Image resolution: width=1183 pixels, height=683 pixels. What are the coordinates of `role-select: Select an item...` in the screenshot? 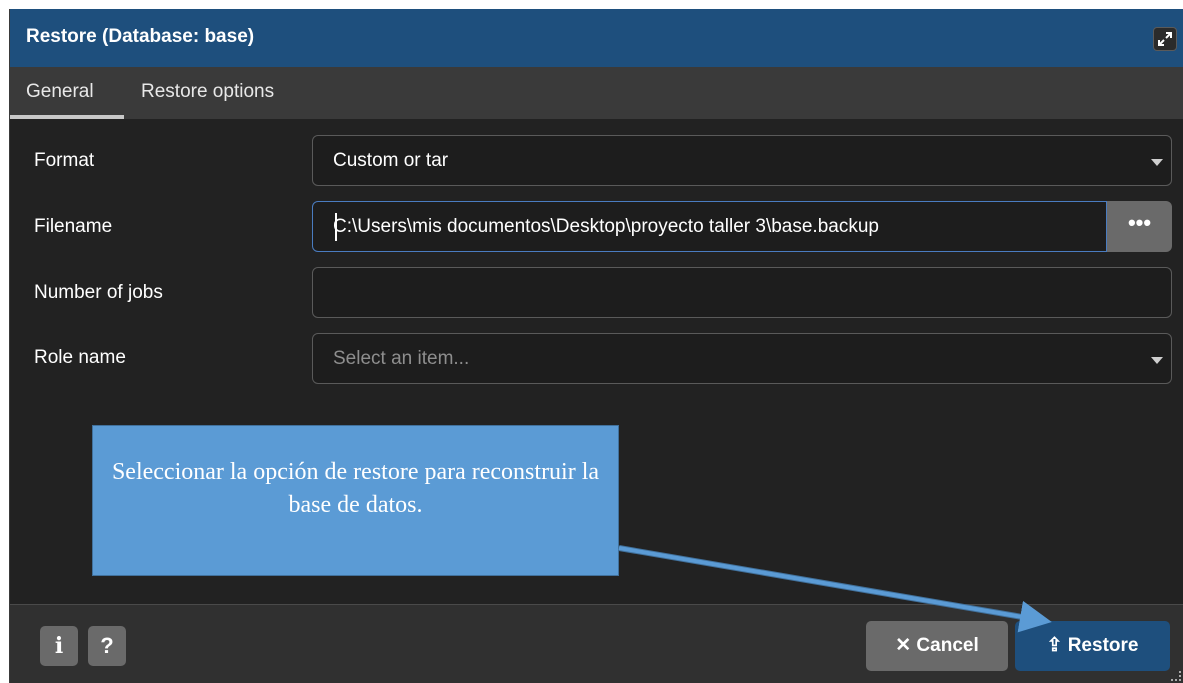 It's located at (742, 358).